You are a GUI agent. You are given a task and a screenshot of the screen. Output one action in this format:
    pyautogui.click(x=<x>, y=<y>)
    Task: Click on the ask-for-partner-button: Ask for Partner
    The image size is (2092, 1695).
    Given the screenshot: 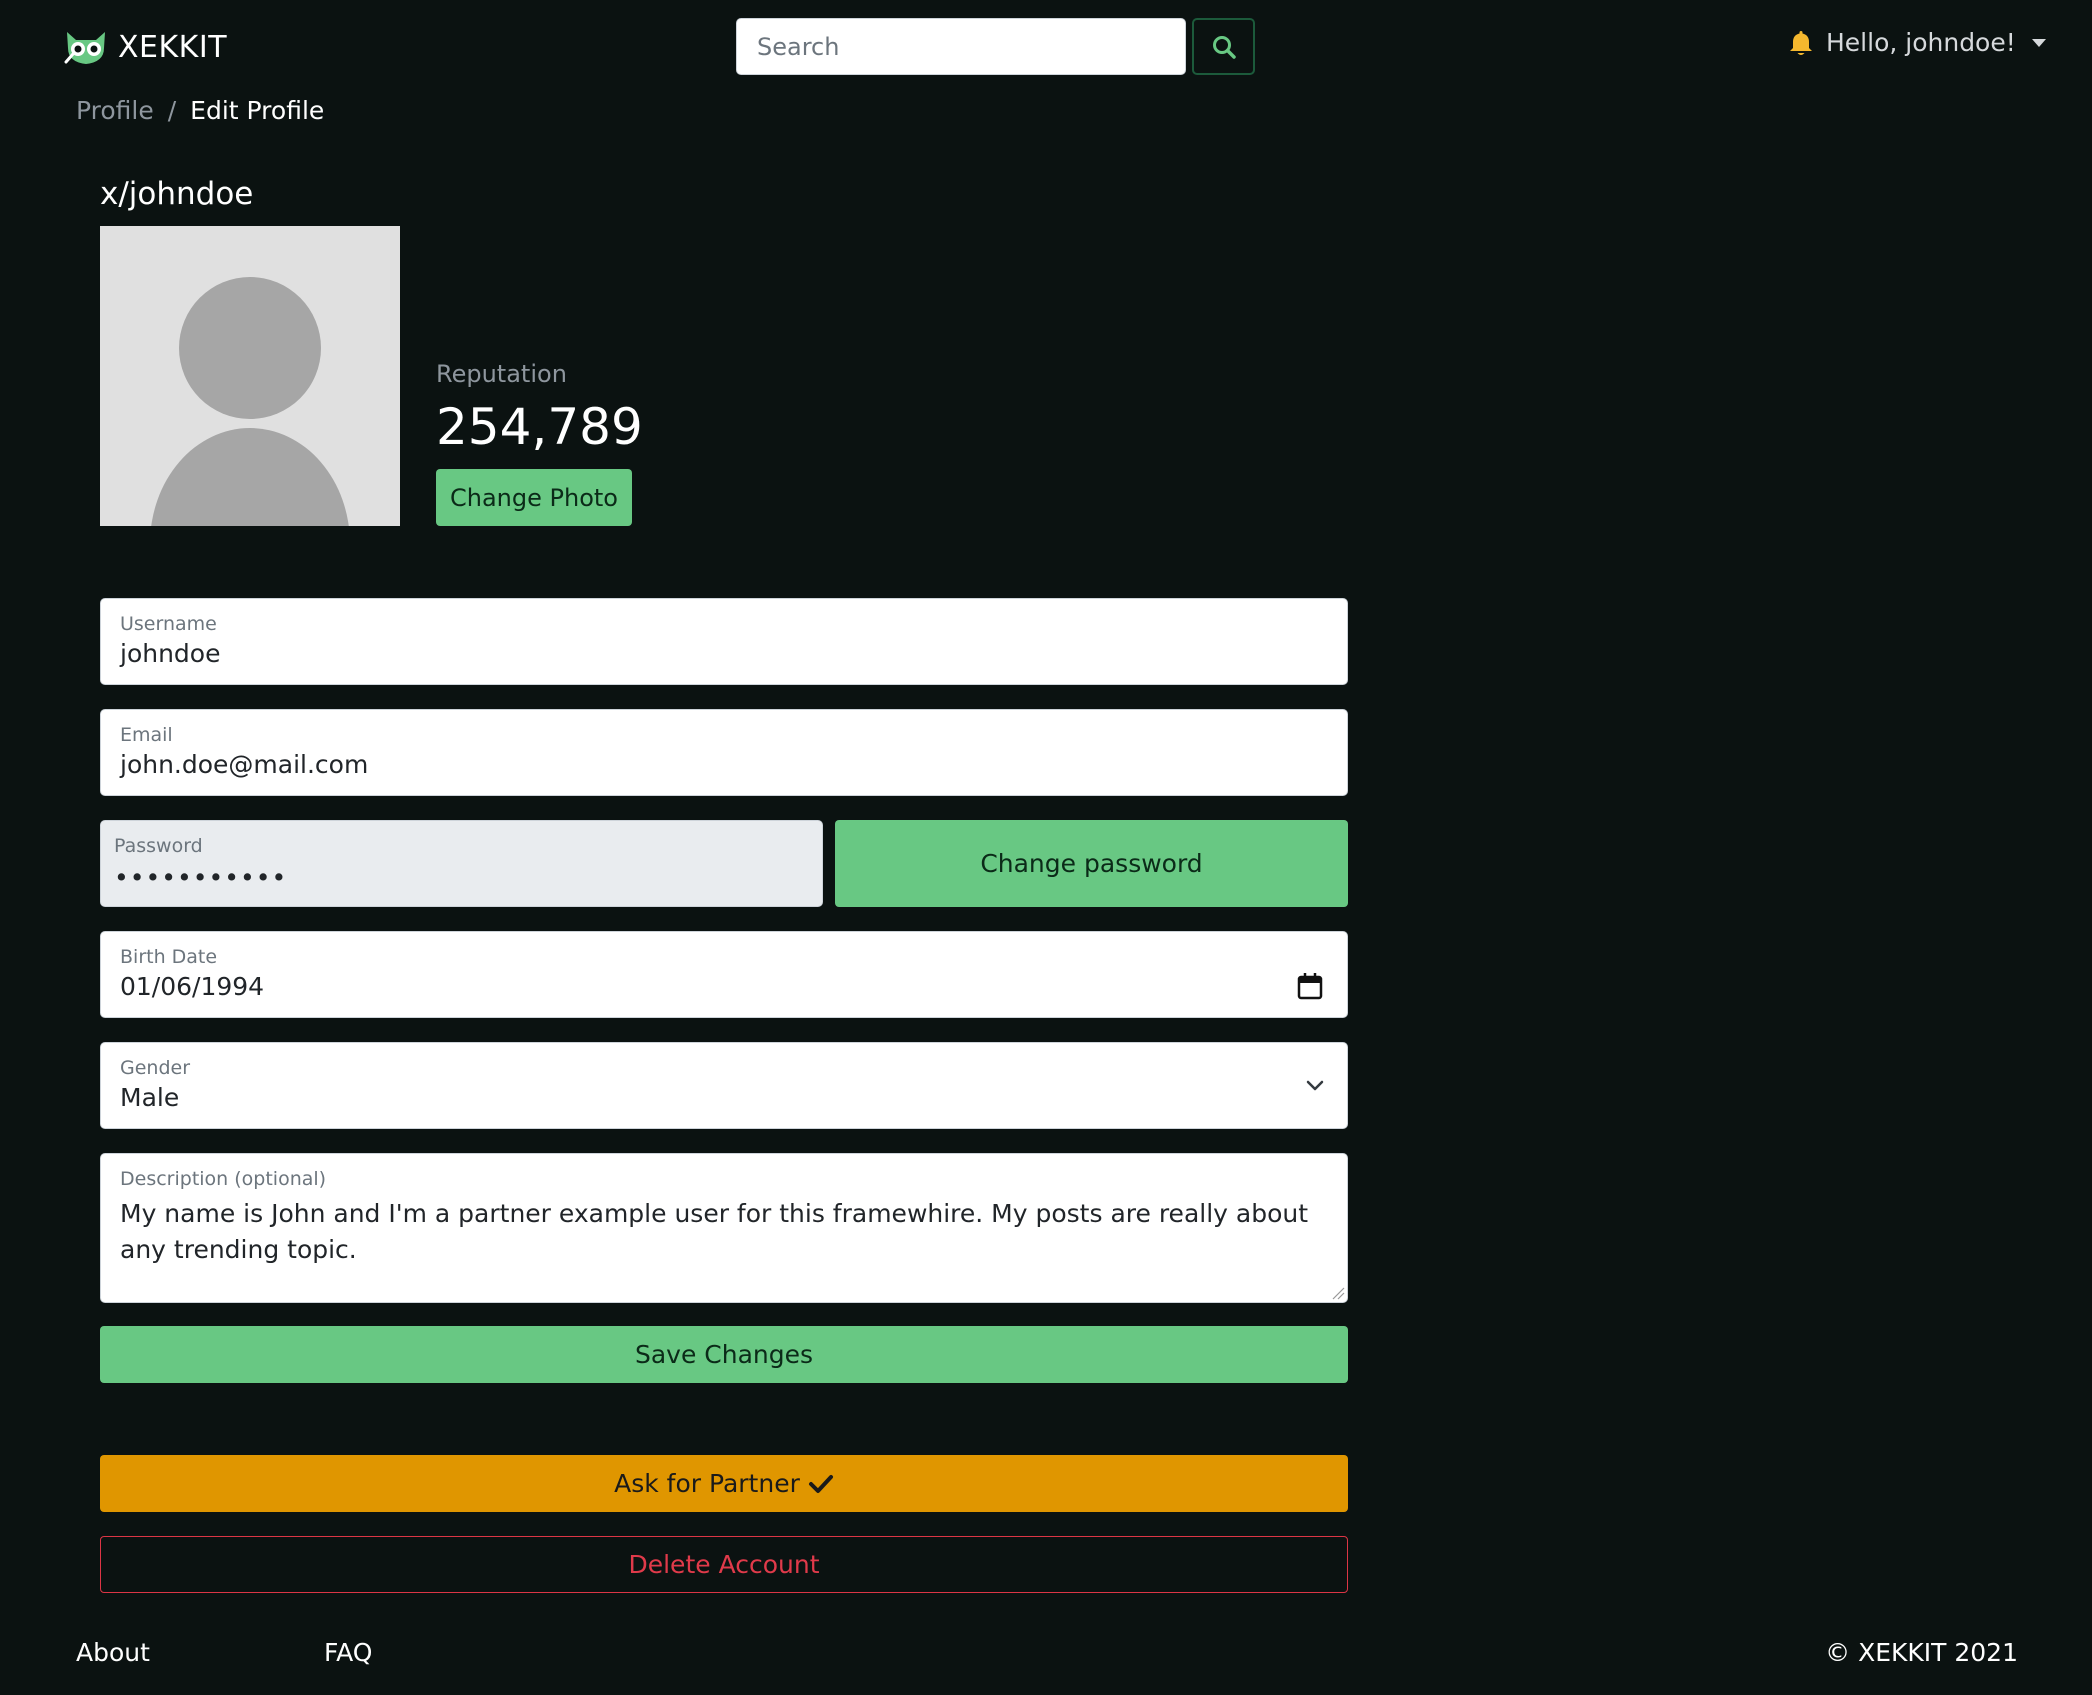 What is the action you would take?
    pyautogui.click(x=724, y=1483)
    